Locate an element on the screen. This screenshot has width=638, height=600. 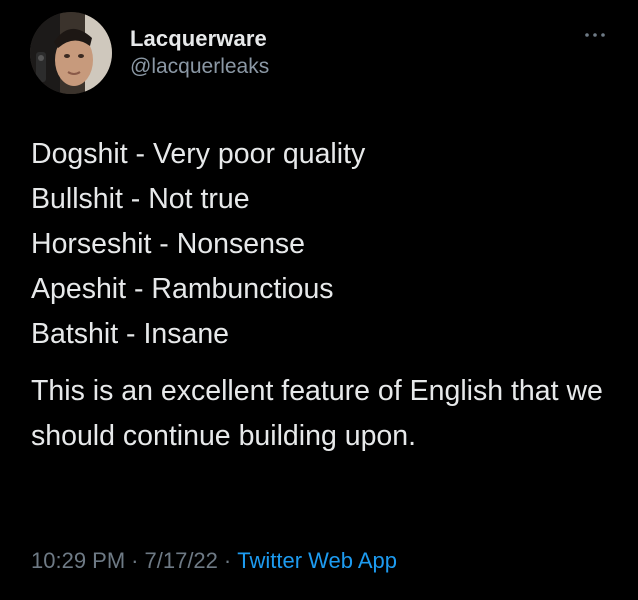
tweet-text-line: Batshit - Insane is located at coordinates (130, 334).